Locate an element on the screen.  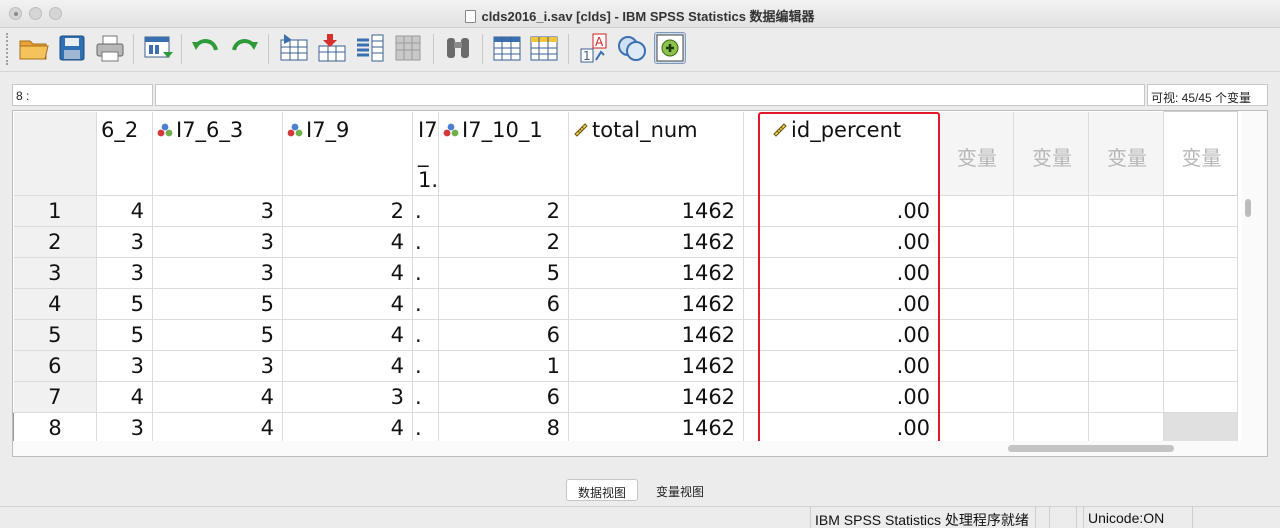
recall-dialog-icon is located at coordinates (158, 48).